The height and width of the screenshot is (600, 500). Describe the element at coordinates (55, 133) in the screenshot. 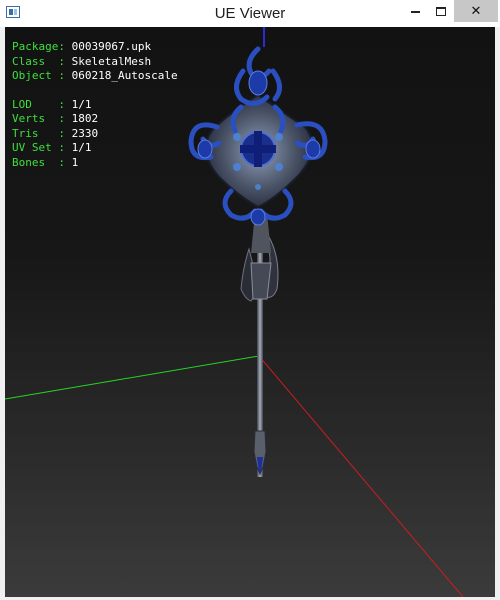

I see `stat-row-tris: Tris : 2330` at that location.